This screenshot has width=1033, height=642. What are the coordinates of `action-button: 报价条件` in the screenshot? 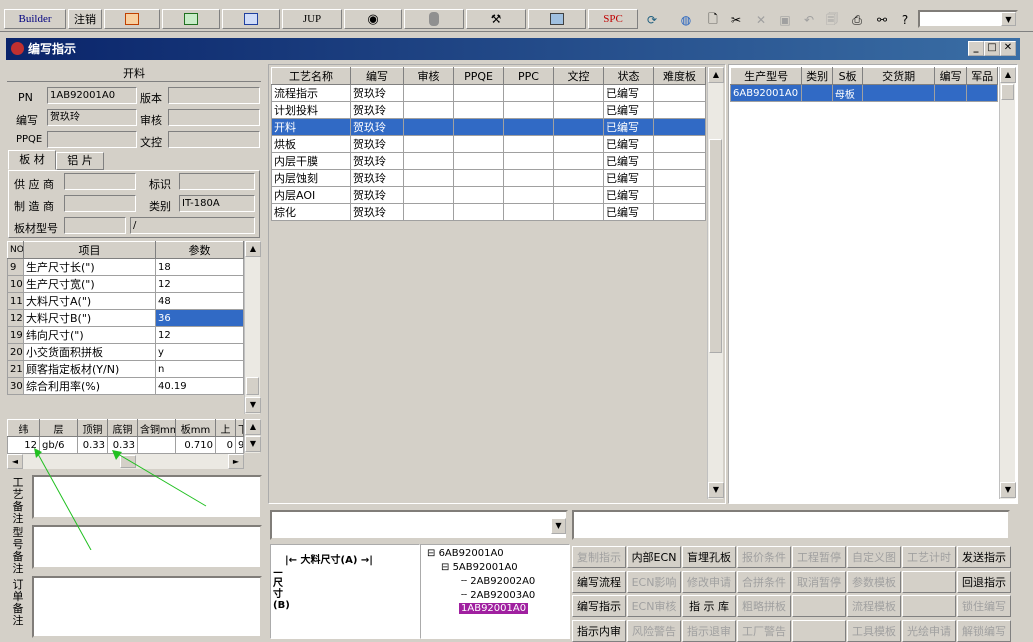 It's located at (764, 557).